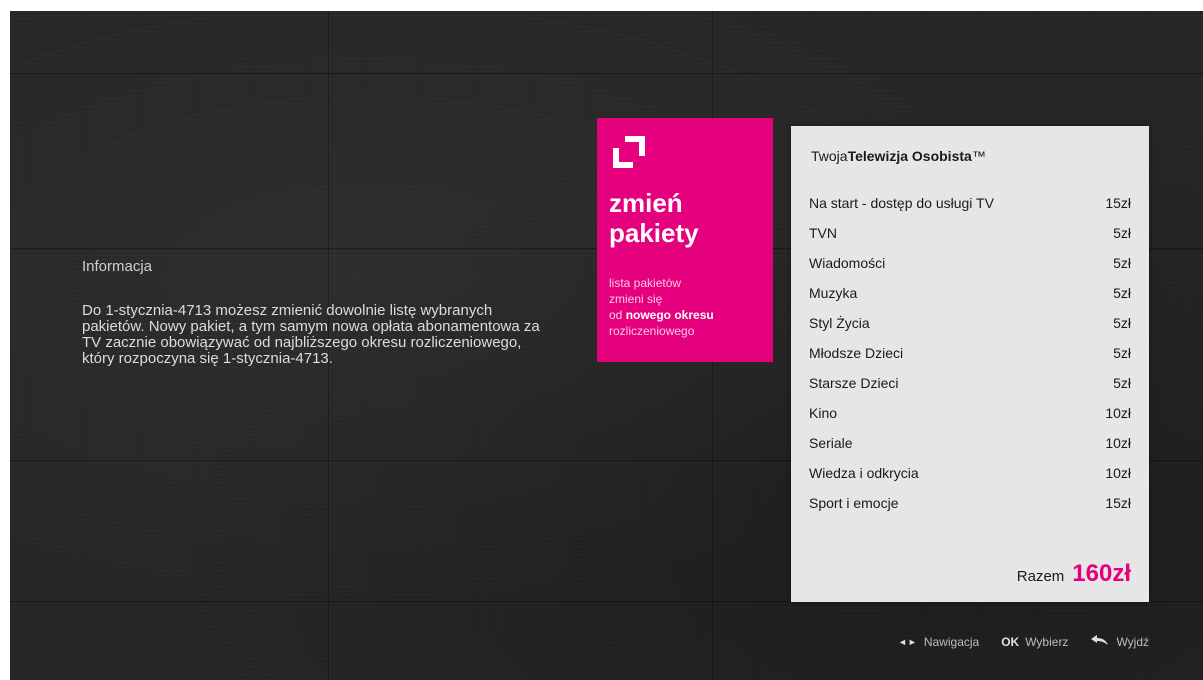 The height and width of the screenshot is (680, 1203). What do you see at coordinates (970, 413) in the screenshot?
I see `package-row: Kino 10zł` at bounding box center [970, 413].